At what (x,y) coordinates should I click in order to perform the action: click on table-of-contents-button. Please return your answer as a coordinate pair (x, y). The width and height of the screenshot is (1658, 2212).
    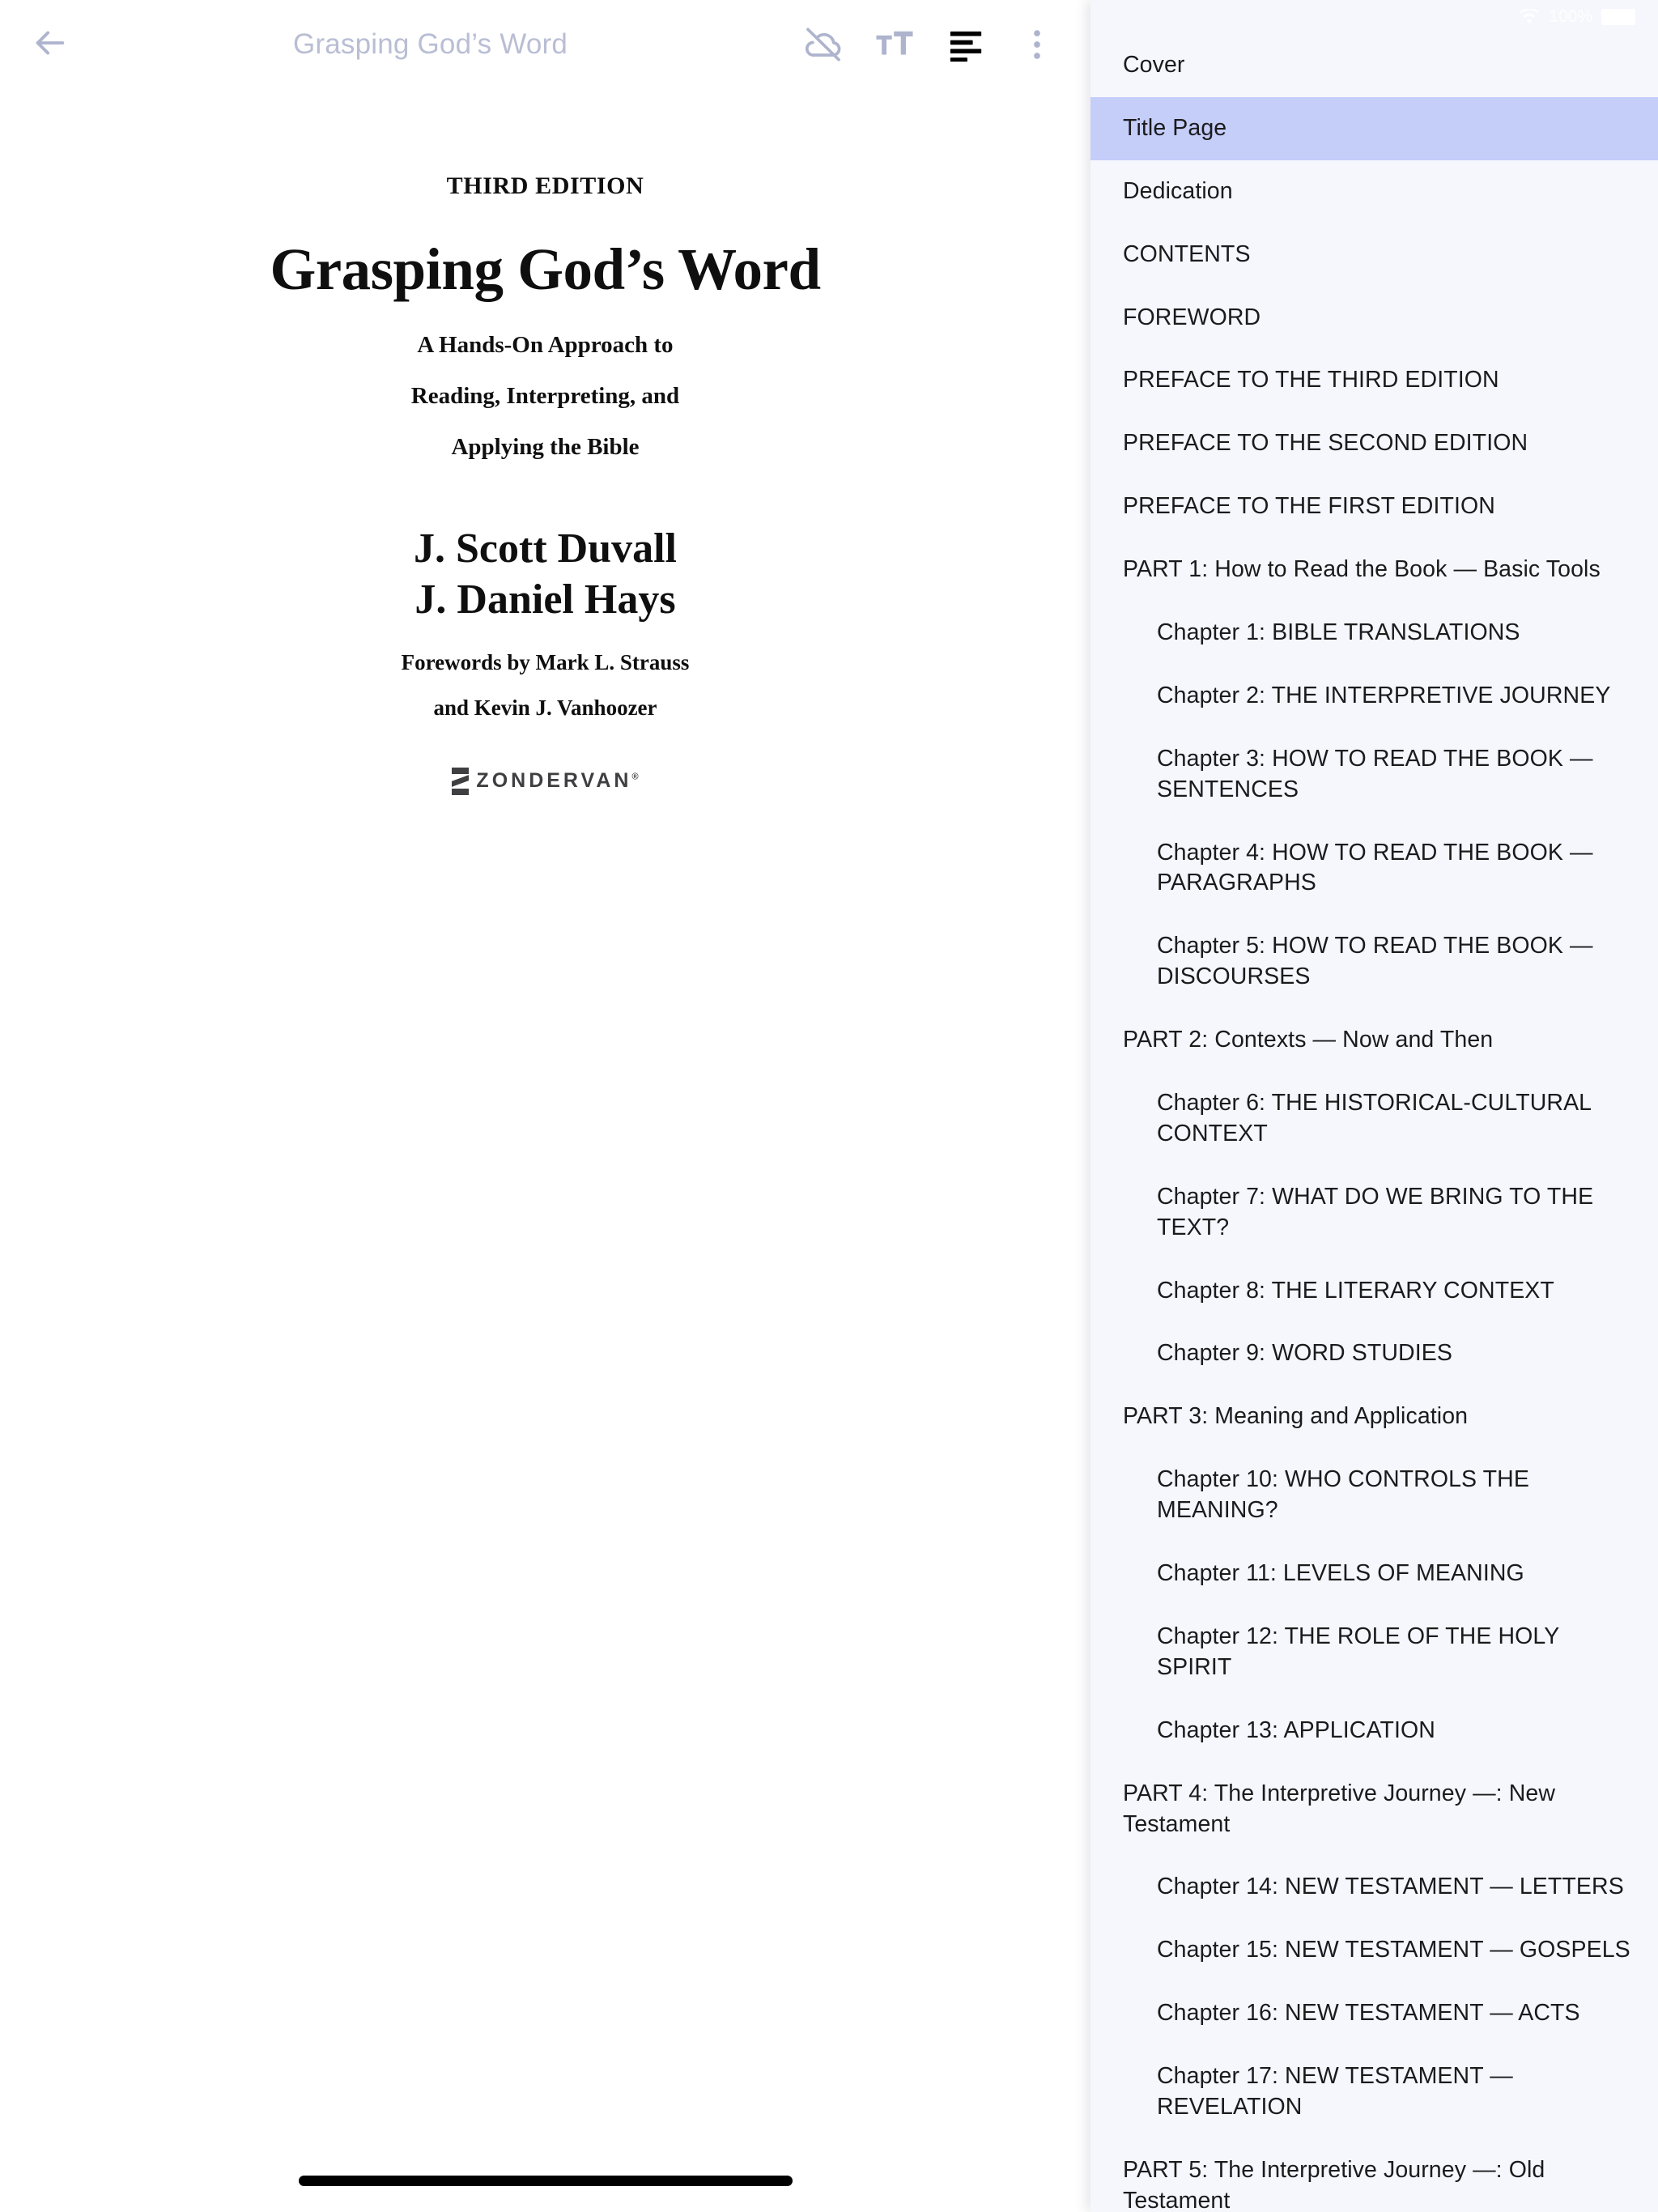
    Looking at the image, I should click on (965, 44).